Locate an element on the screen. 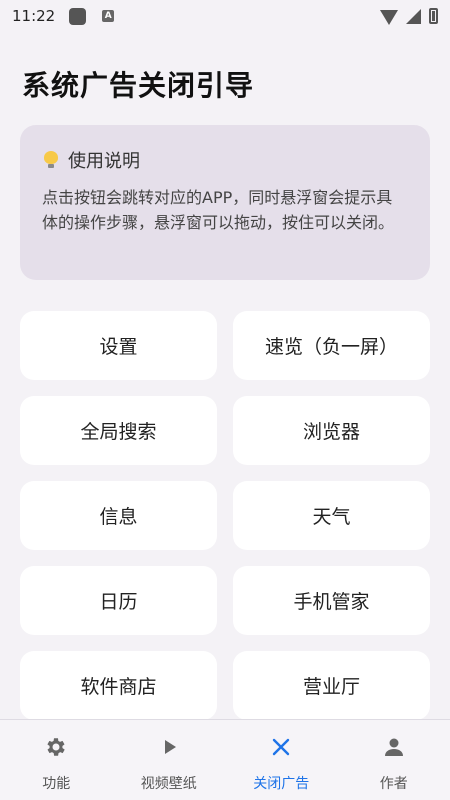 The width and height of the screenshot is (450, 800). tip-heading: 使用说明 is located at coordinates (104, 161).